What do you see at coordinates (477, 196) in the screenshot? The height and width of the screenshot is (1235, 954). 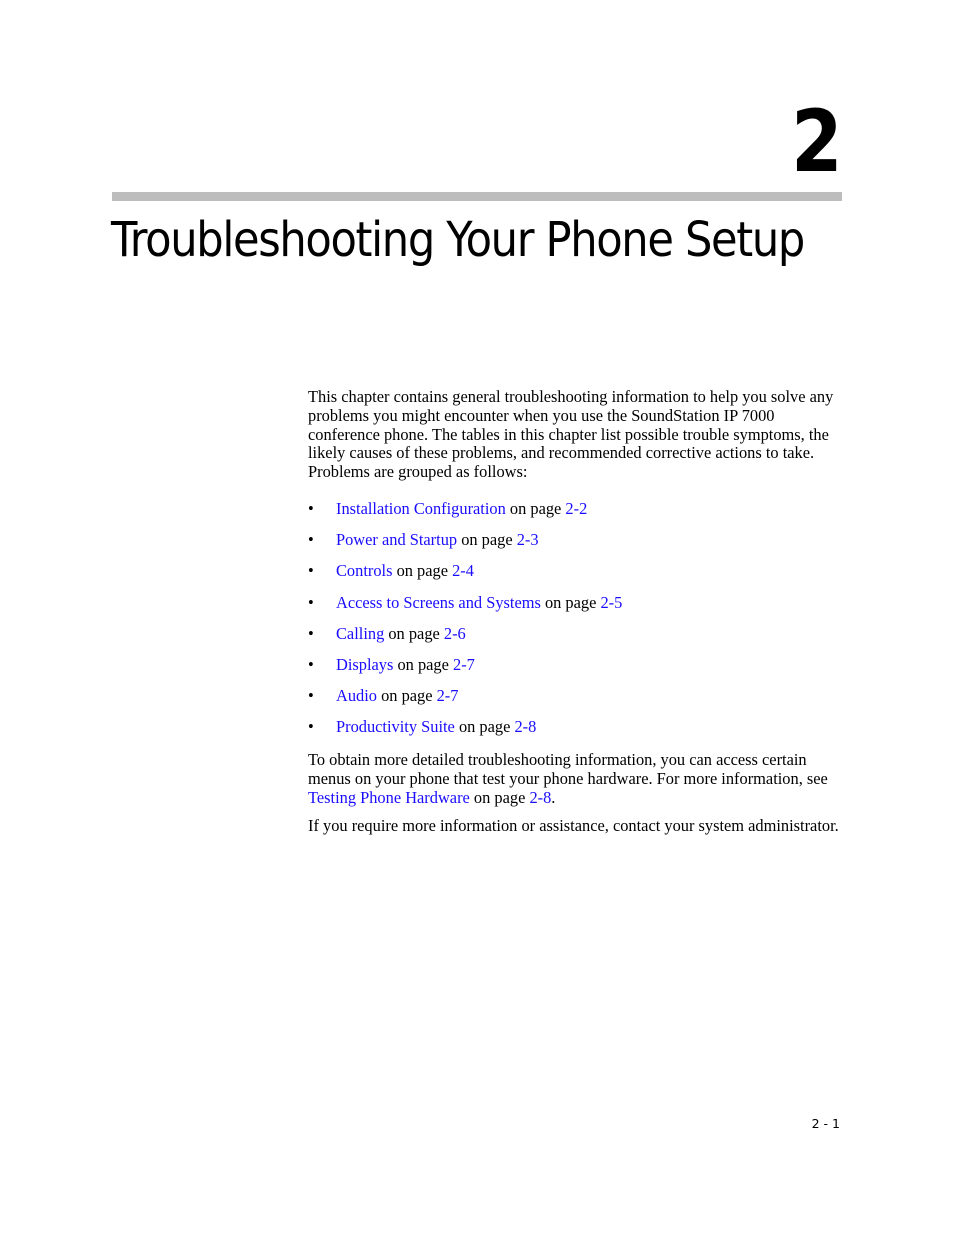 I see `chapter-divider` at bounding box center [477, 196].